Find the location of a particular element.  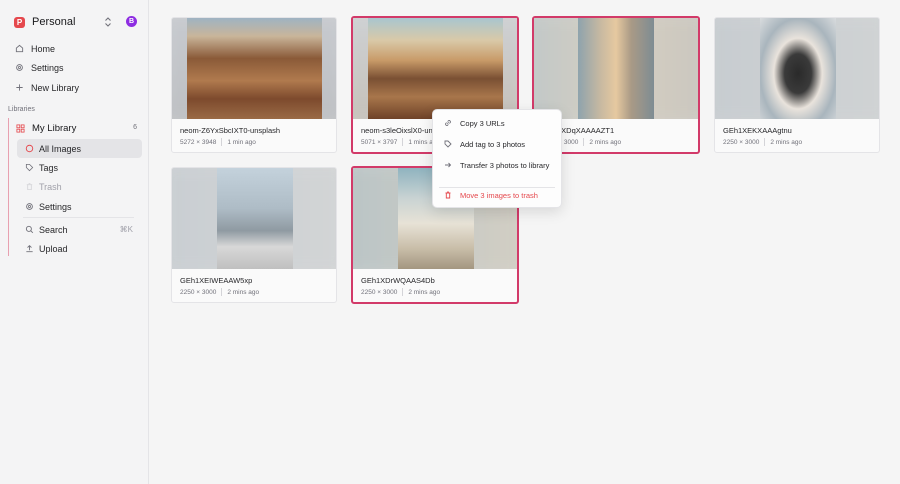

image-dimensions: 5071 × 3797 is located at coordinates (379, 142).